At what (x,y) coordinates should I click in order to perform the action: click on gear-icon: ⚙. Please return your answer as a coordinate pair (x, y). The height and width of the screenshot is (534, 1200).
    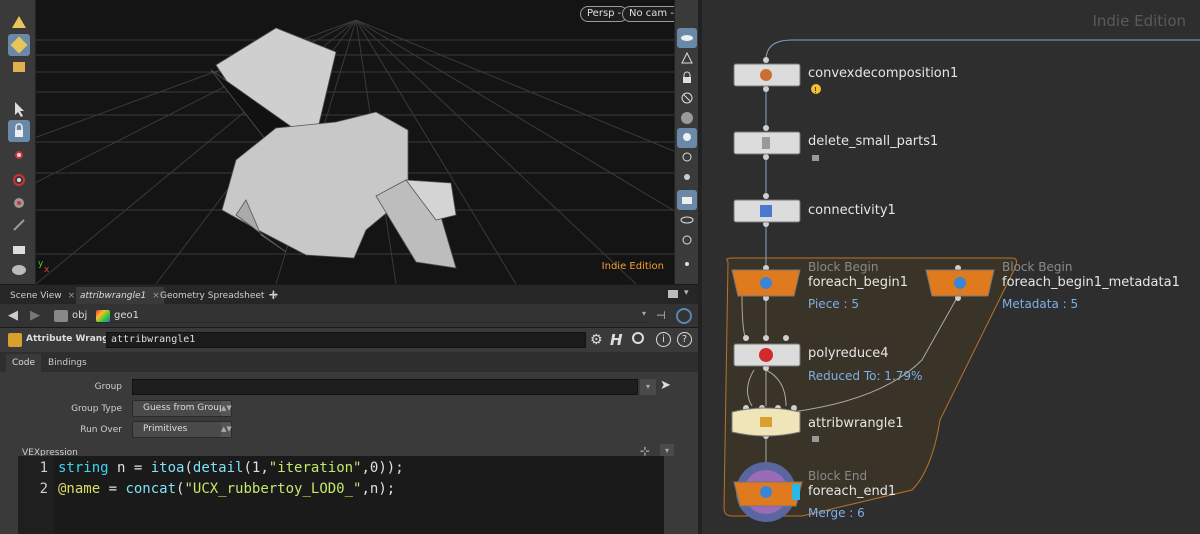
    Looking at the image, I should click on (596, 340).